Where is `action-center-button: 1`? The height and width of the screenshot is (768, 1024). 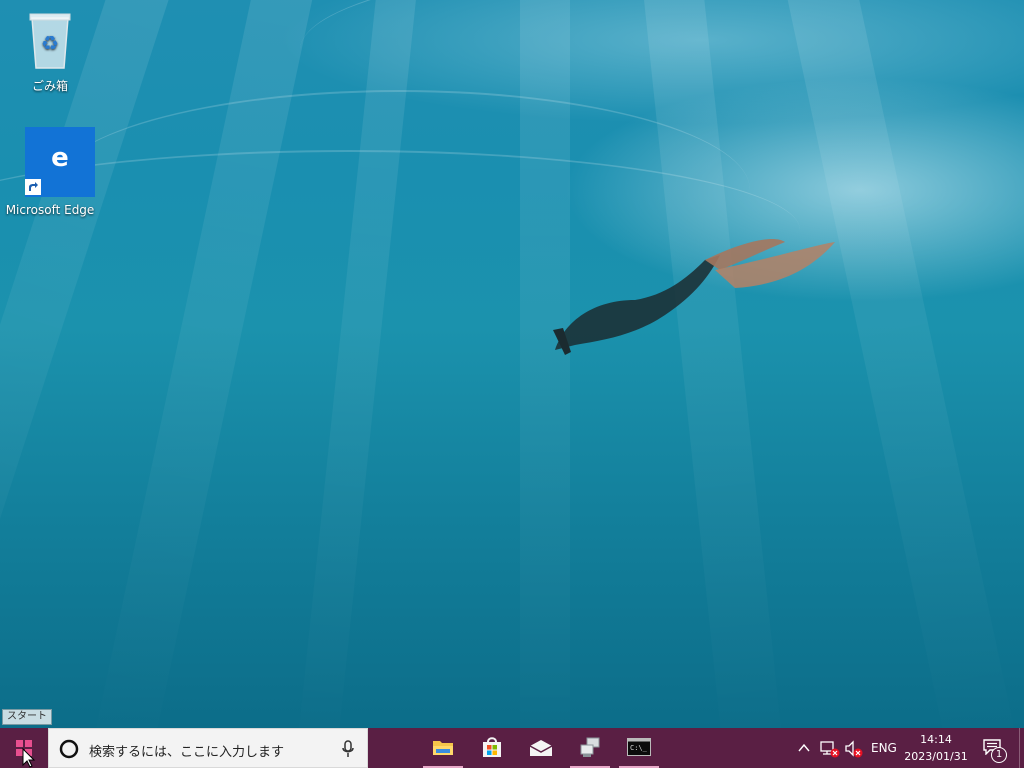
action-center-button: 1 is located at coordinates (993, 748).